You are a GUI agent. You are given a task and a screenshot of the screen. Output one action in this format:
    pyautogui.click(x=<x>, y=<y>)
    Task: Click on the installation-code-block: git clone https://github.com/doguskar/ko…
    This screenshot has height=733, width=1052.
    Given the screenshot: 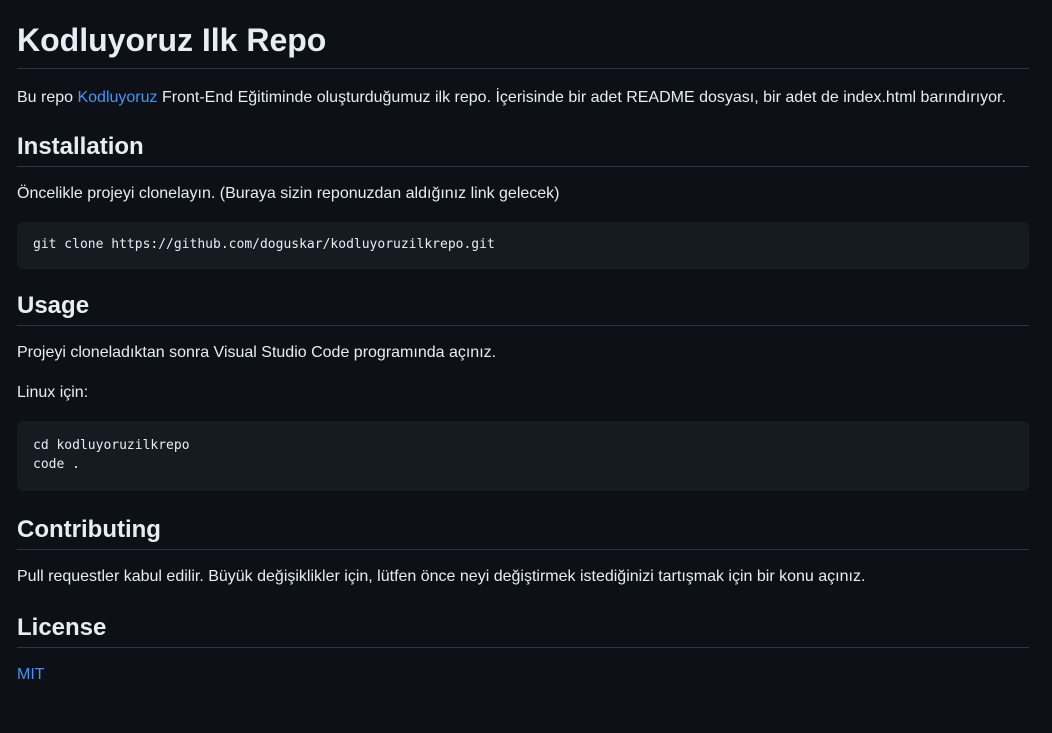 What is the action you would take?
    pyautogui.click(x=523, y=245)
    